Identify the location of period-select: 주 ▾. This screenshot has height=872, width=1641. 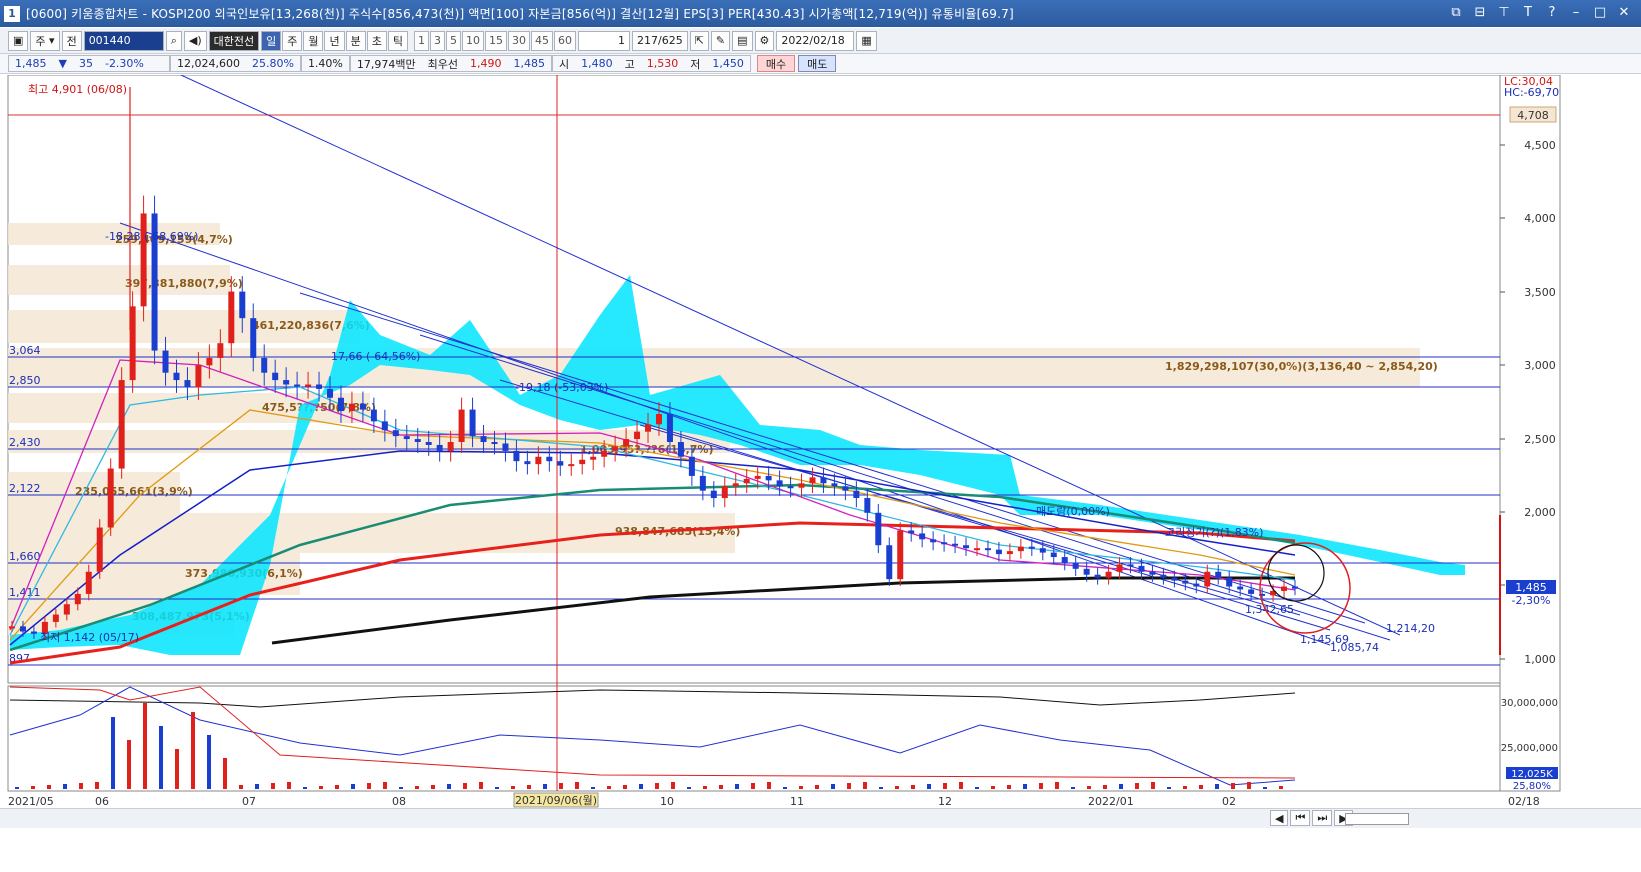
(45, 40).